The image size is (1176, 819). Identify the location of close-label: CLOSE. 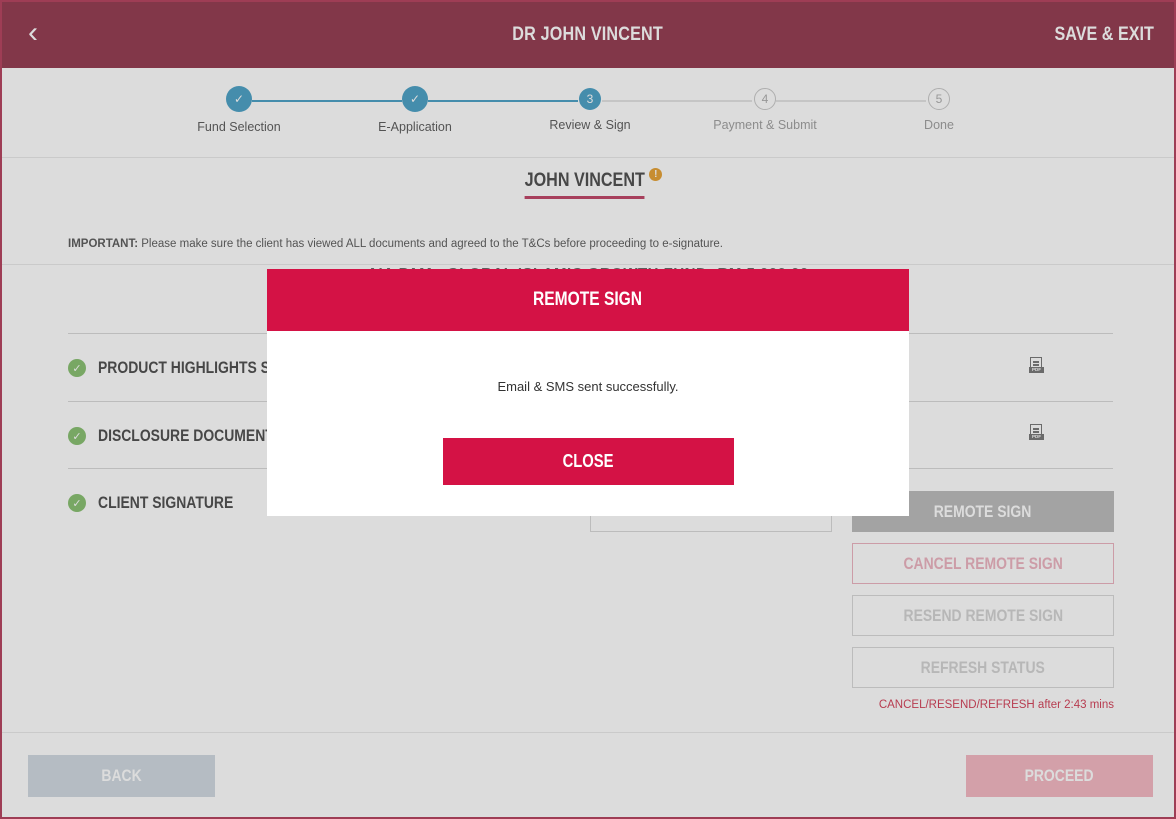
(588, 461).